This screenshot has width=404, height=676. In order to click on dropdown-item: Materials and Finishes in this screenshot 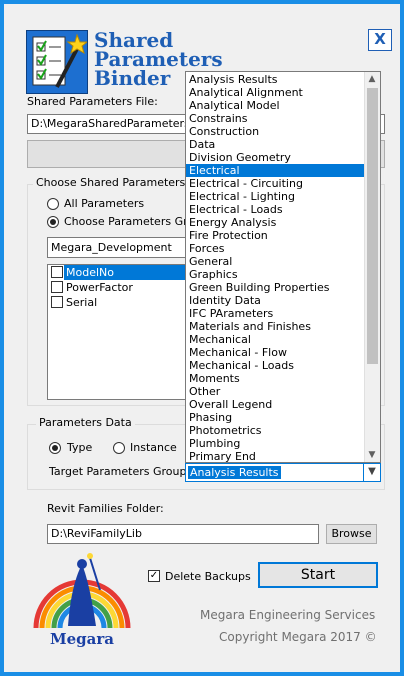, I will do `click(275, 326)`.